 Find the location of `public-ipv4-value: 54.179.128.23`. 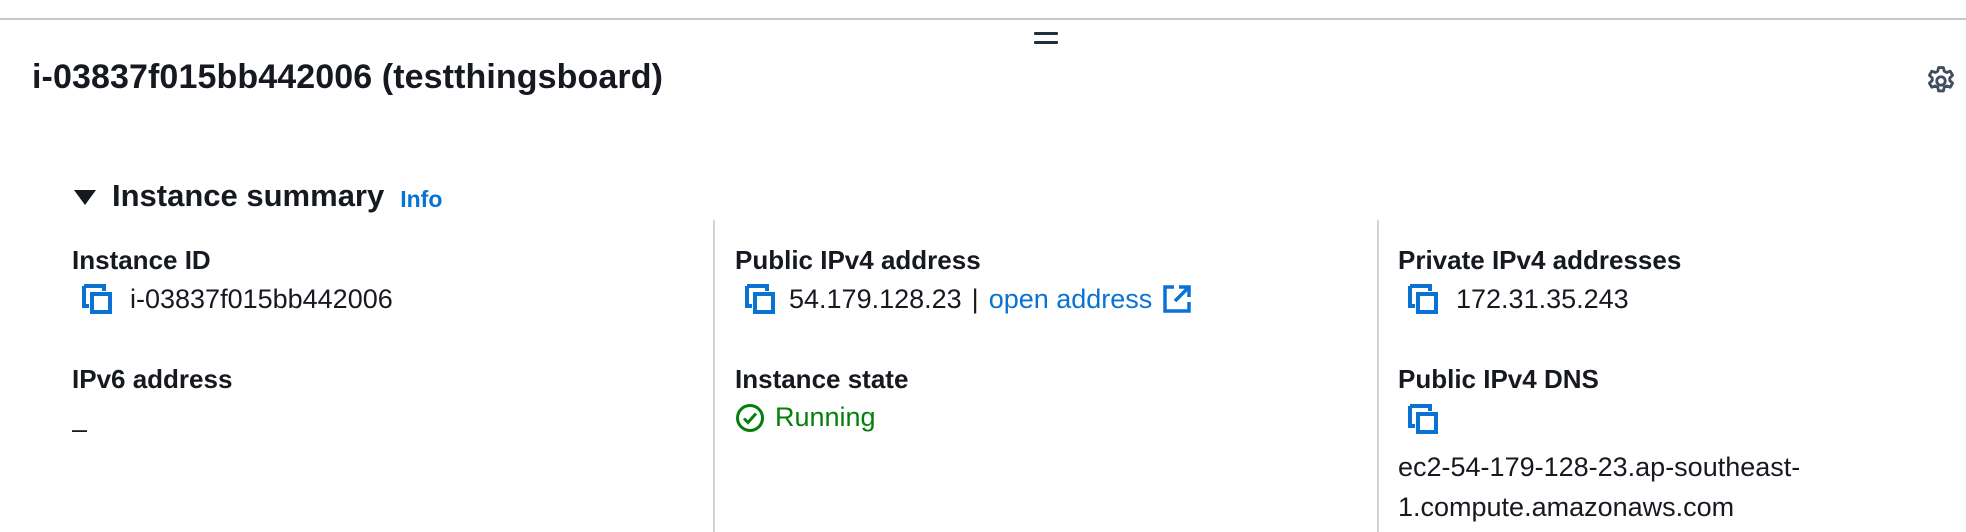

public-ipv4-value: 54.179.128.23 is located at coordinates (875, 298).